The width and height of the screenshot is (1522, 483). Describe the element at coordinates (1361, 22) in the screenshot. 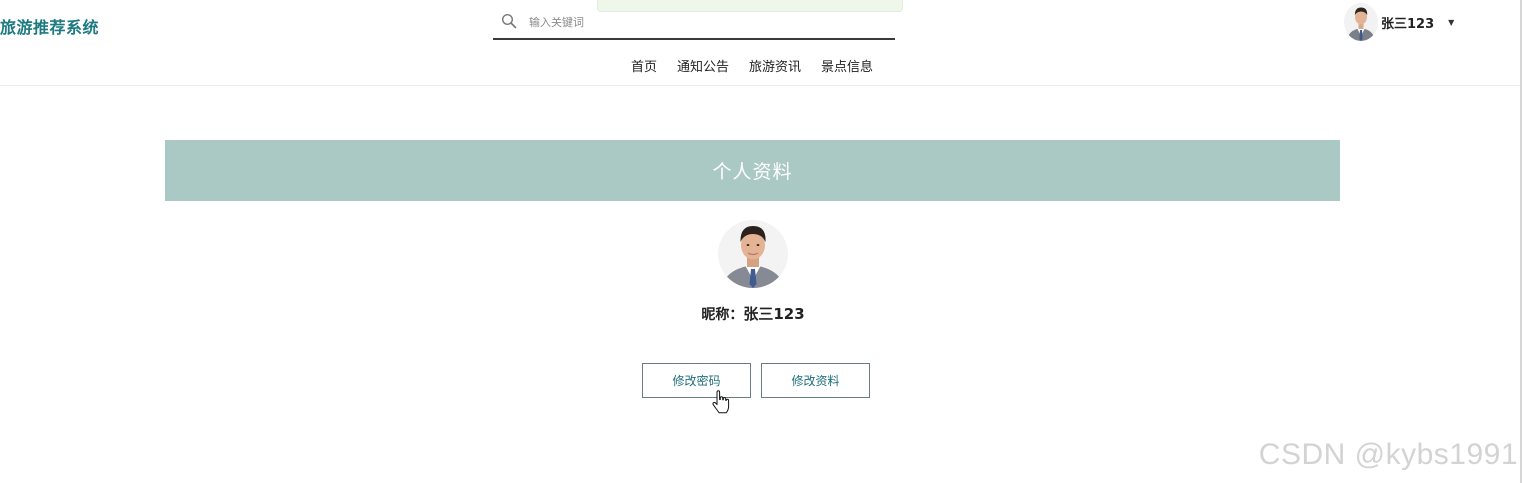

I see `user-avatar` at that location.